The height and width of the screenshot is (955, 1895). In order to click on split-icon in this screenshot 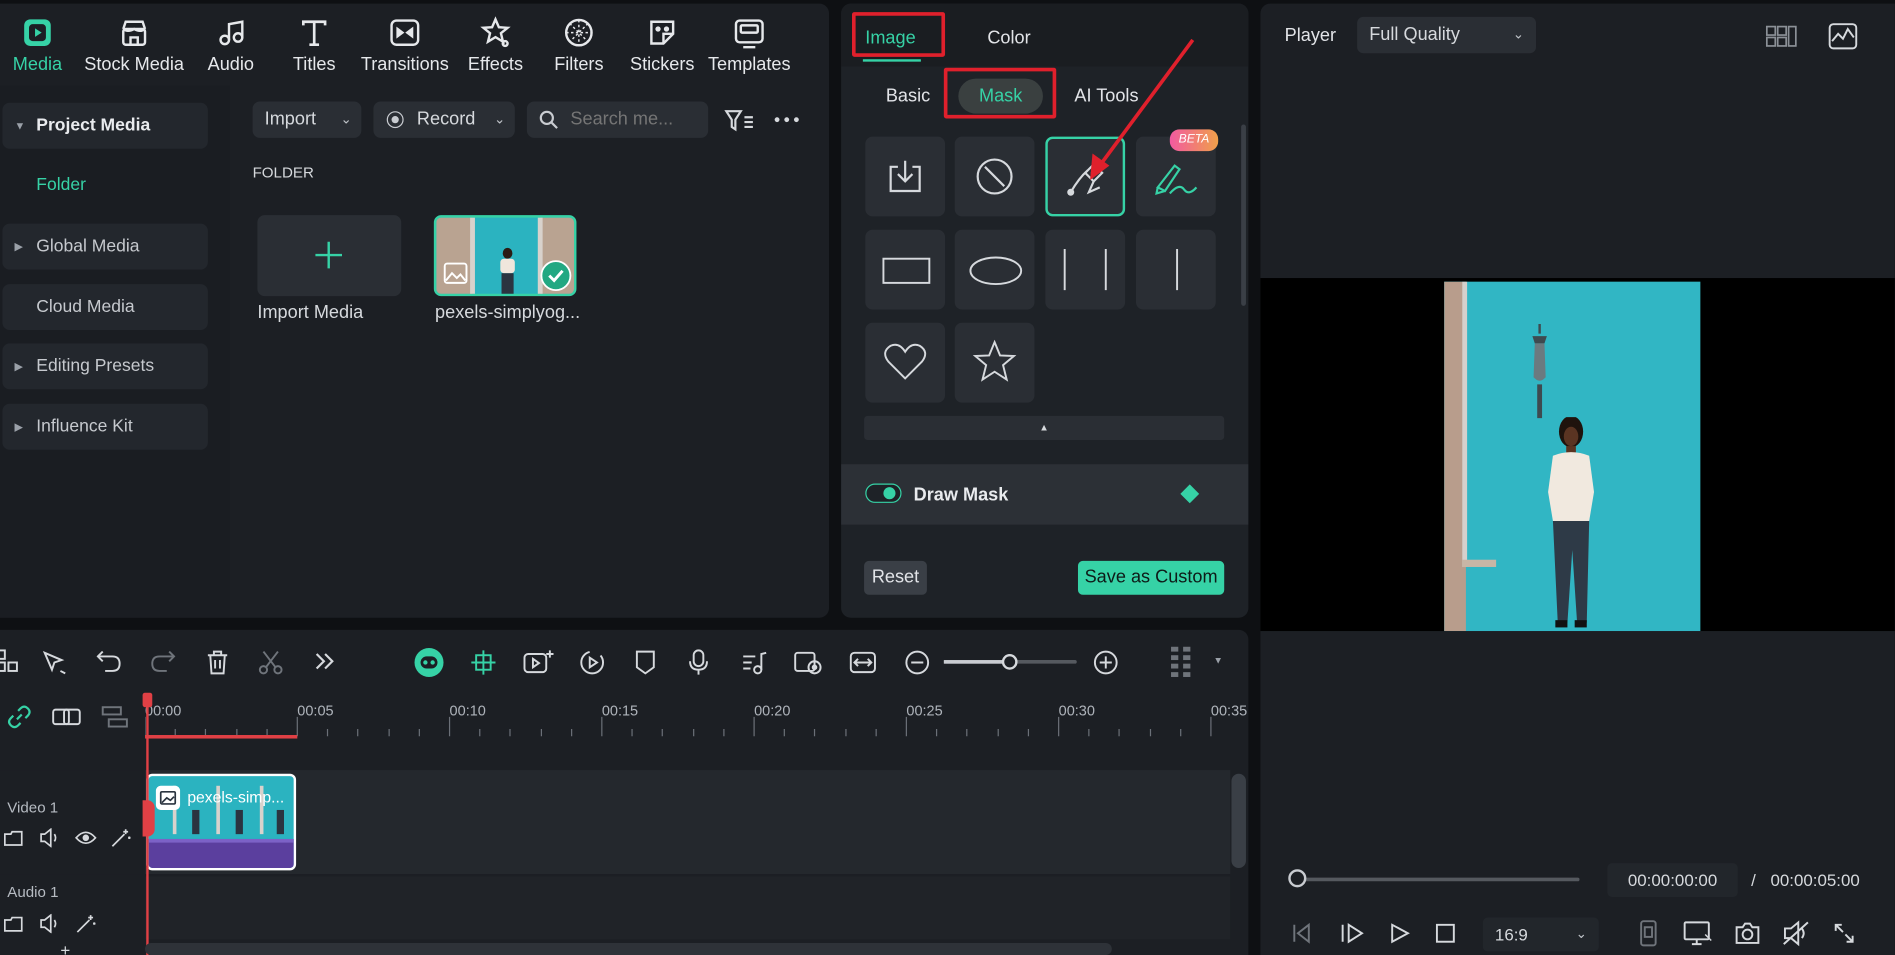, I will do `click(270, 662)`.